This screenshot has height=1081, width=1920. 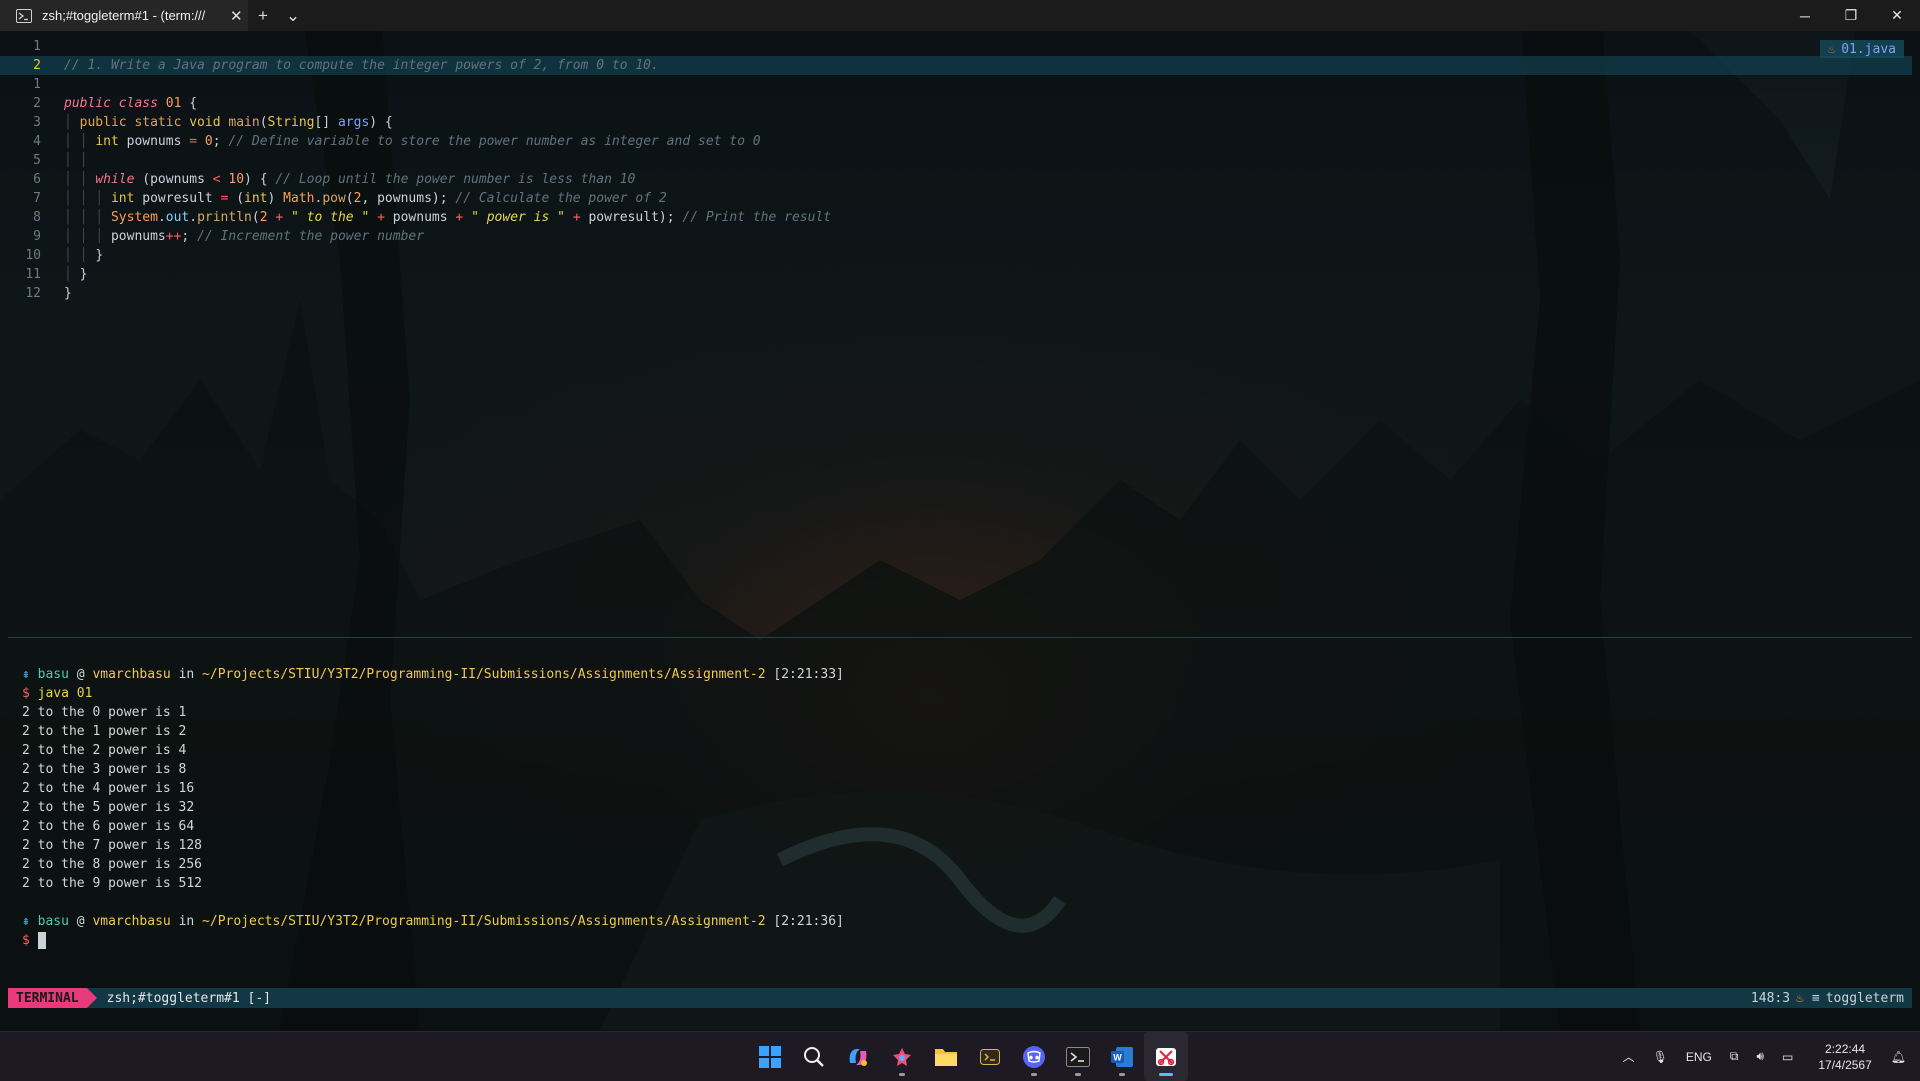 I want to click on code-text: │ }, so click(x=76, y=274).